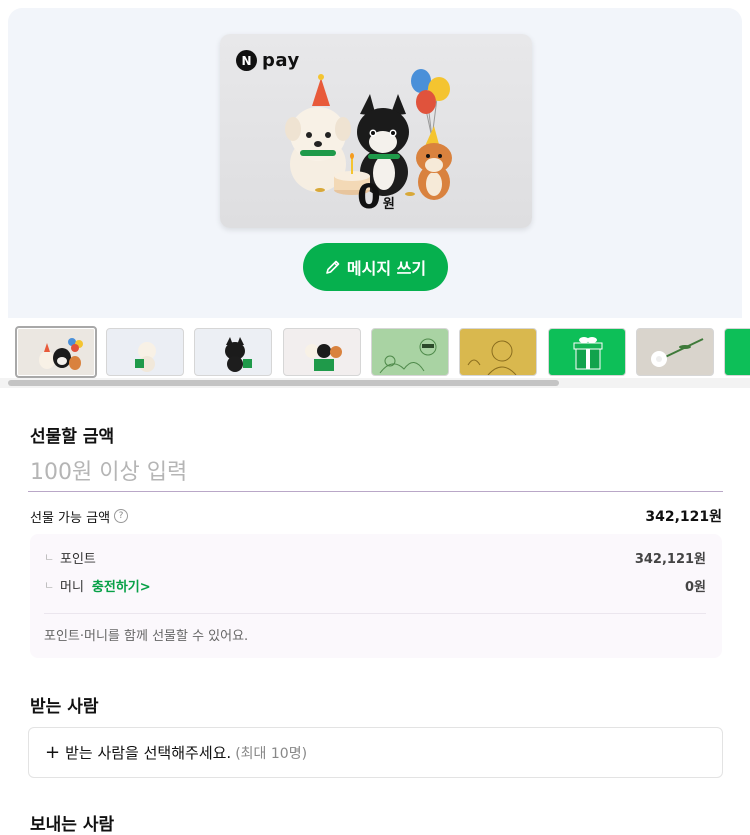 The width and height of the screenshot is (750, 835). What do you see at coordinates (375, 557) in the screenshot?
I see `point-row: ㄴ 포인트 342,121원` at bounding box center [375, 557].